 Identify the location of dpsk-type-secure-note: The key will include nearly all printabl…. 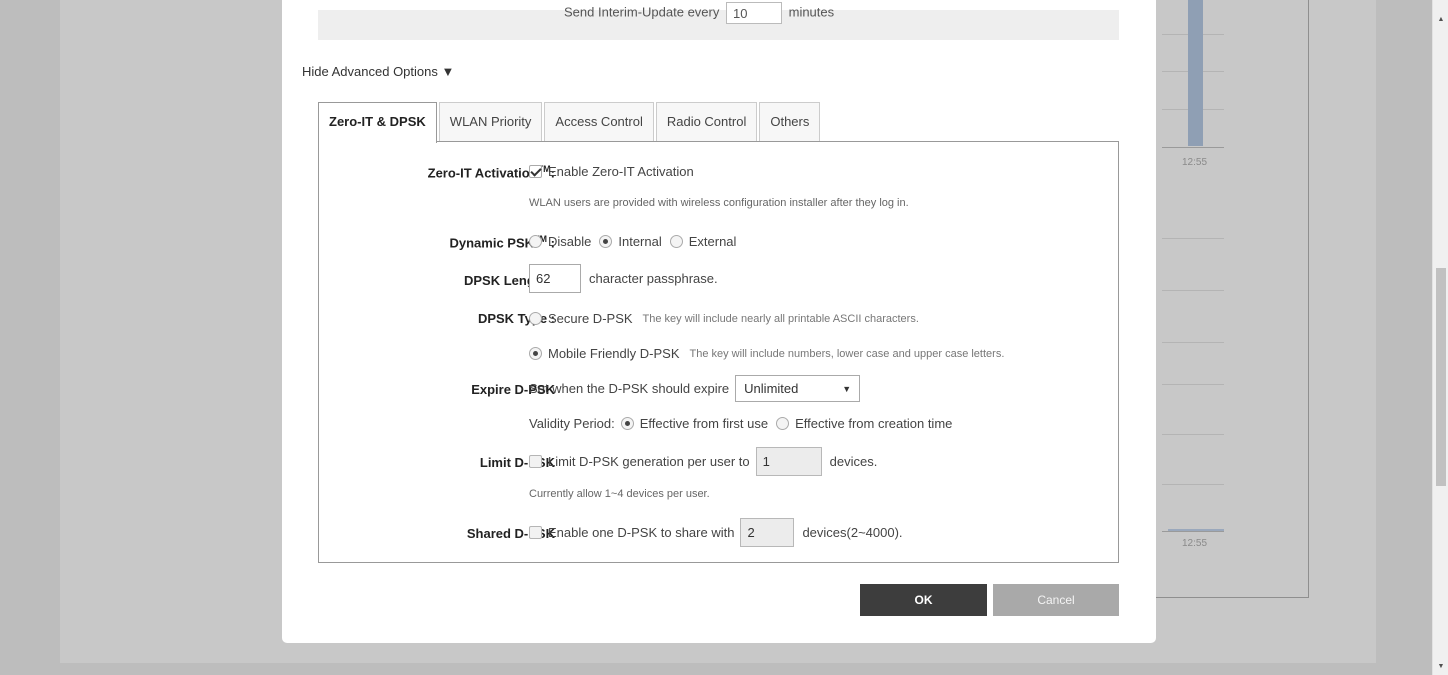
(780, 318).